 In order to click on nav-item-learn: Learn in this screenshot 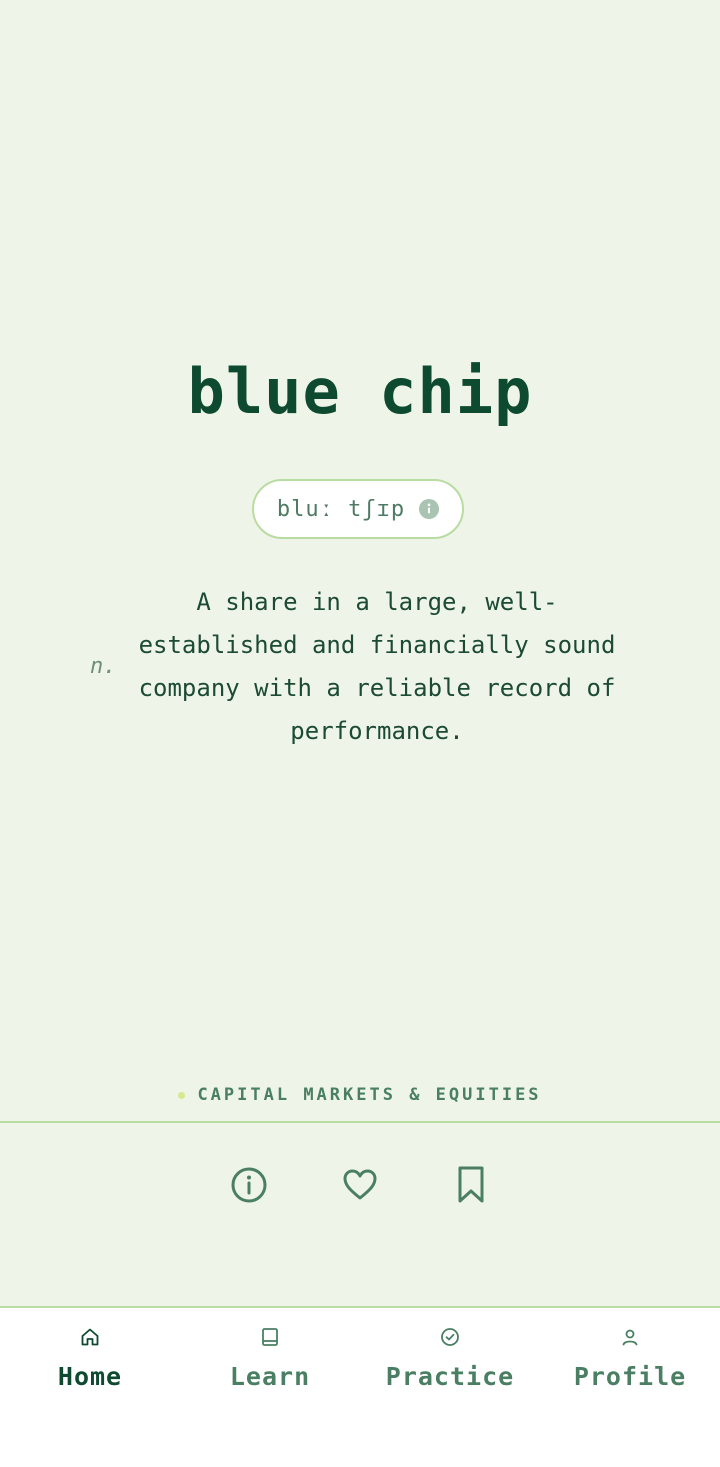, I will do `click(270, 1363)`.